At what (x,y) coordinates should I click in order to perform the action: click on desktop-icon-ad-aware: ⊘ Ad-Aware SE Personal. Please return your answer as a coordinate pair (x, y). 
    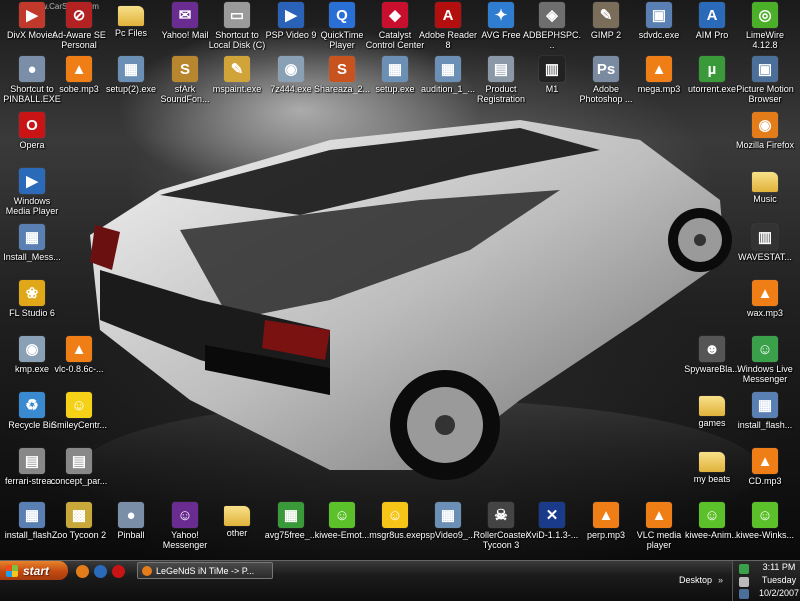
    Looking at the image, I should click on (79, 26).